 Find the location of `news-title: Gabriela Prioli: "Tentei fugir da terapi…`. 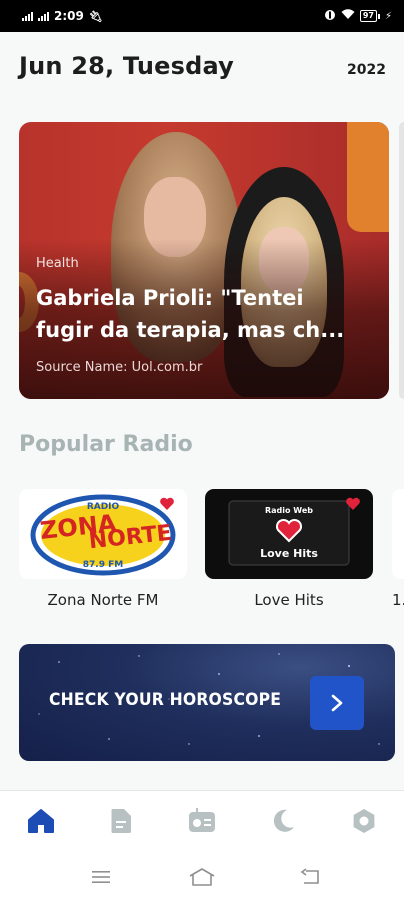

news-title: Gabriela Prioli: "Tentei fugir da terapi… is located at coordinates (208, 314).